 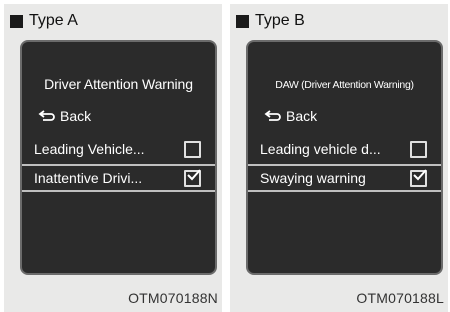 What do you see at coordinates (118, 84) in the screenshot?
I see `screen-title: Driver Attention Warning` at bounding box center [118, 84].